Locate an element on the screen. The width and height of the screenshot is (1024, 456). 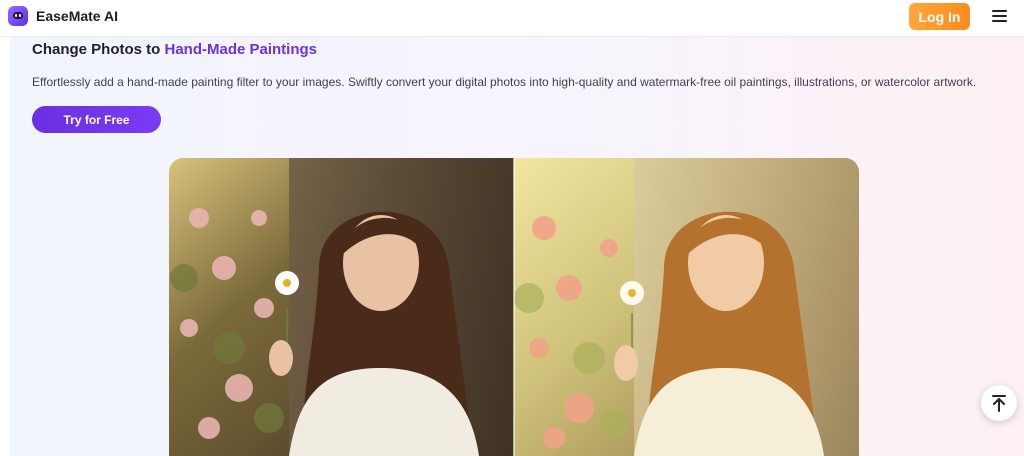
page-title: Change Photos to Hand-Made Paintings is located at coordinates (174, 49).